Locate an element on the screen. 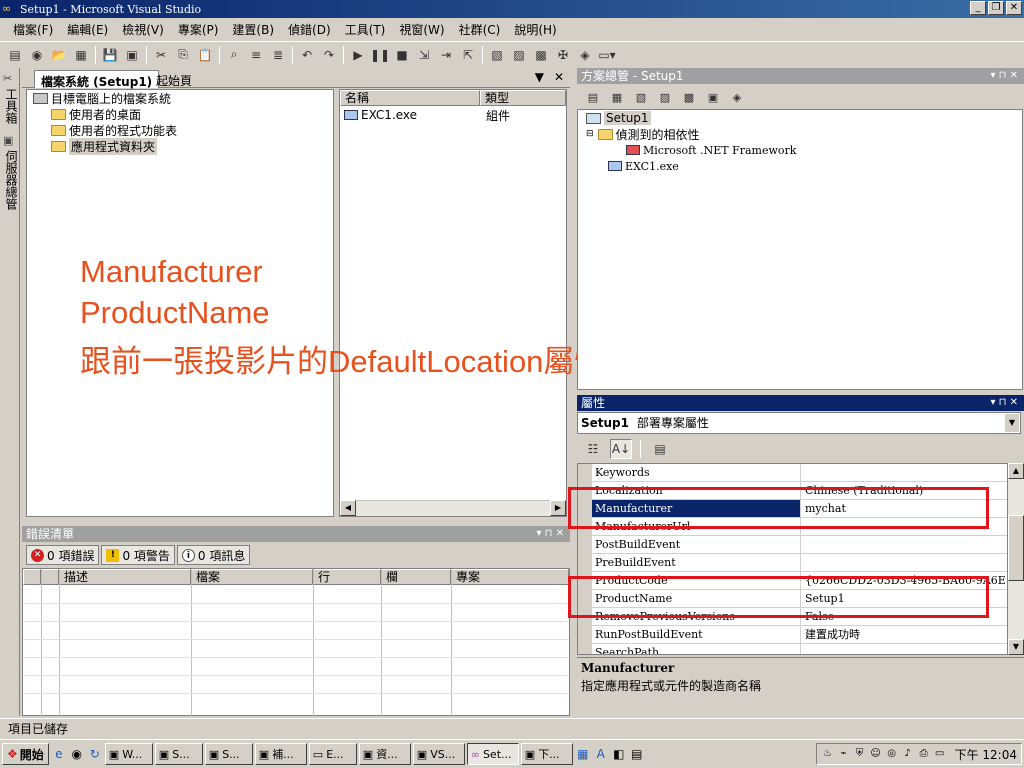 The image size is (1024, 768). ime-options-icon: ▤ is located at coordinates (637, 754).